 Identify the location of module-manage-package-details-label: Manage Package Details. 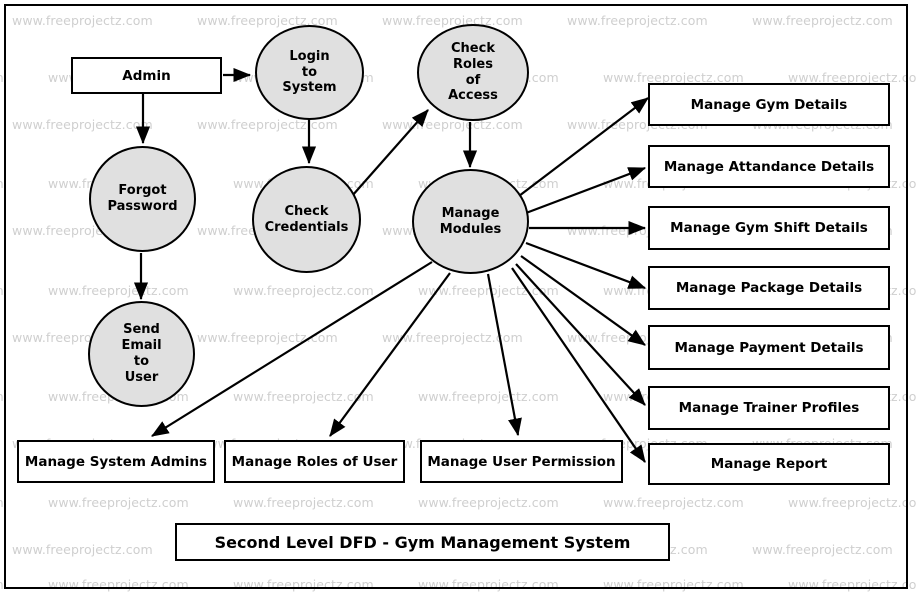
(769, 288).